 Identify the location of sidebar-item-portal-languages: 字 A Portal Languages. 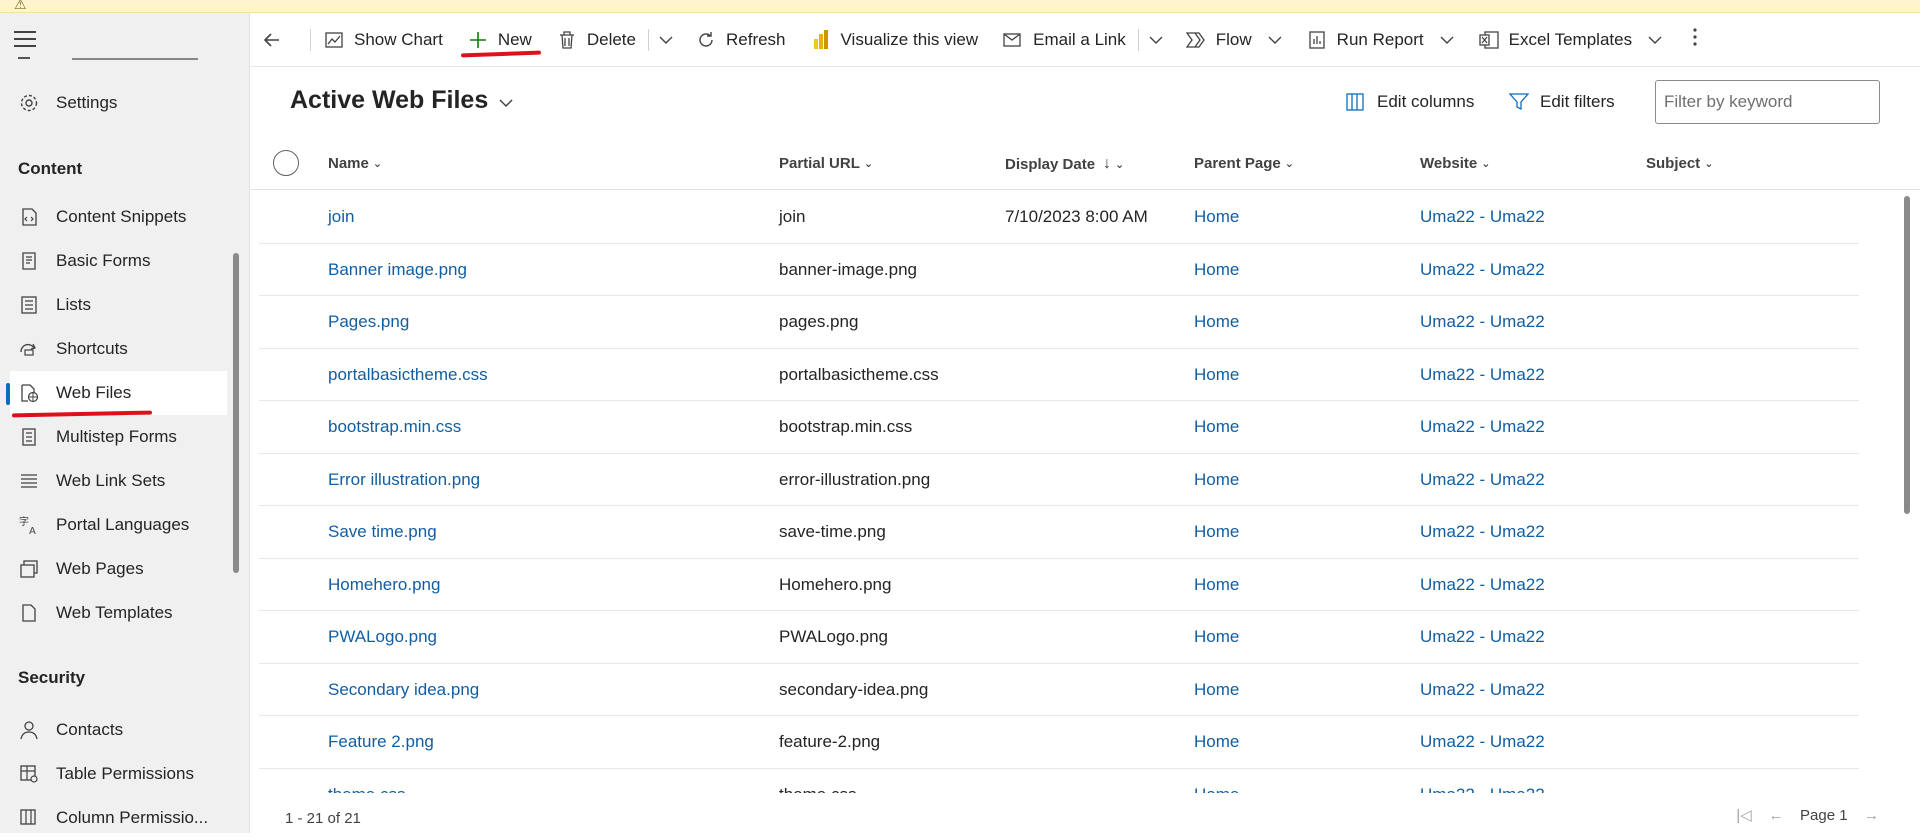
(118, 525).